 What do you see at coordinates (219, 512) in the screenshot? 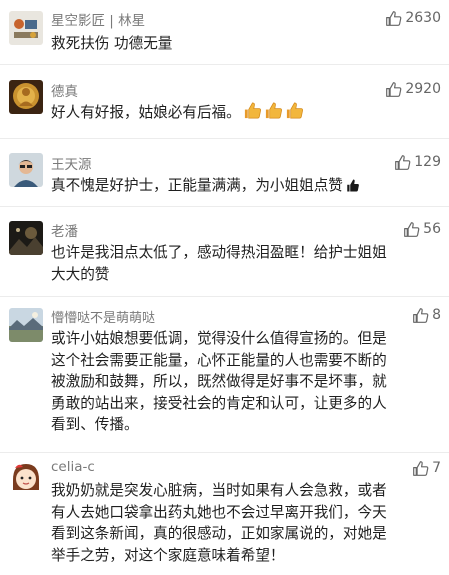
I see `comment-line: 有人去她口袋拿出药丸她也不会过早离开我们，今天` at bounding box center [219, 512].